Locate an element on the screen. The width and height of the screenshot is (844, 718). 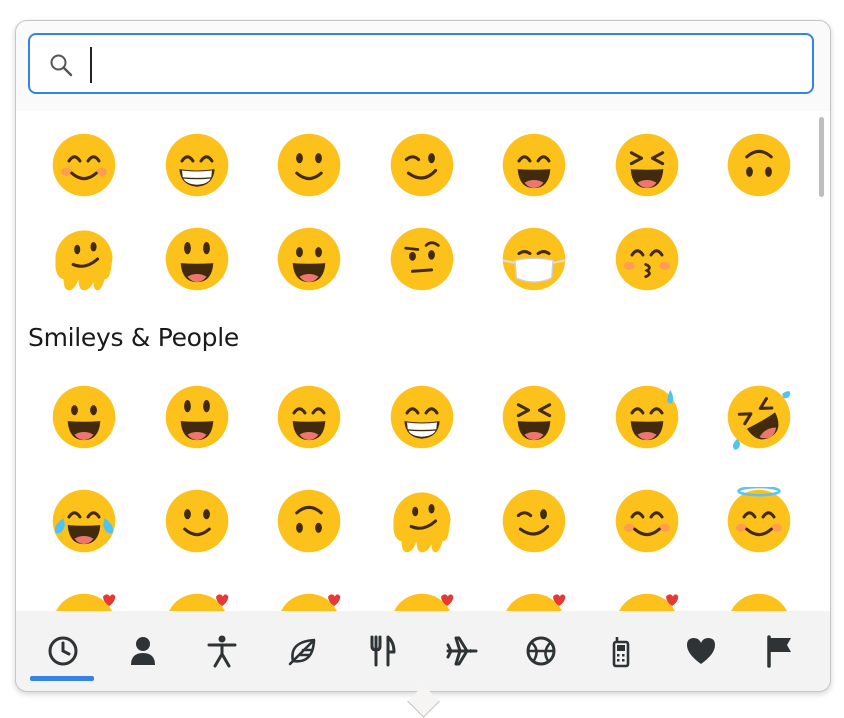
scrollbar-thumb is located at coordinates (821, 157).